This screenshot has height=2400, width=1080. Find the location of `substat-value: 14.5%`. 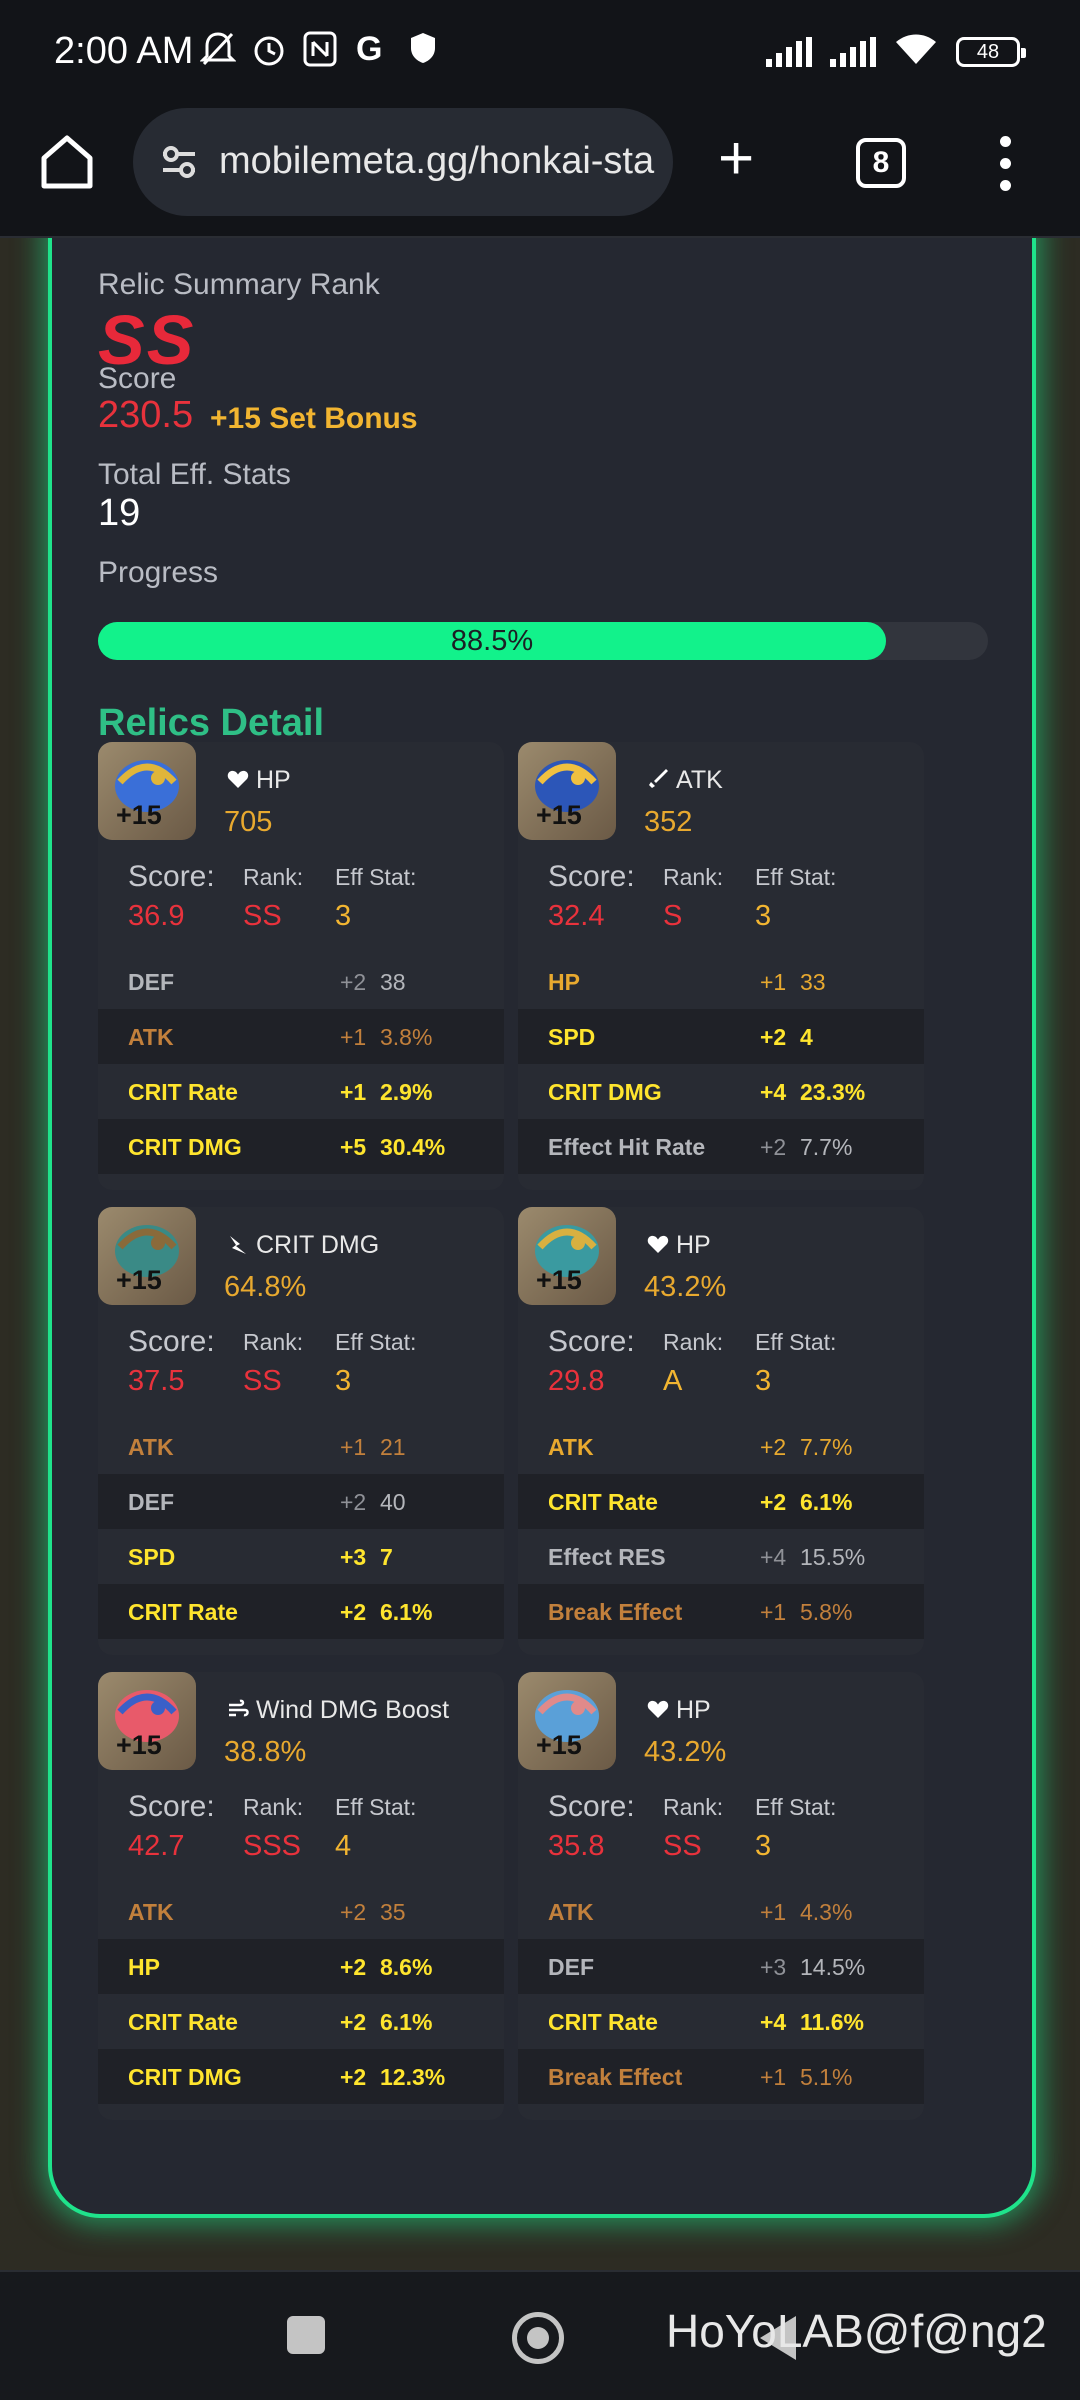

substat-value: 14.5% is located at coordinates (833, 1967).